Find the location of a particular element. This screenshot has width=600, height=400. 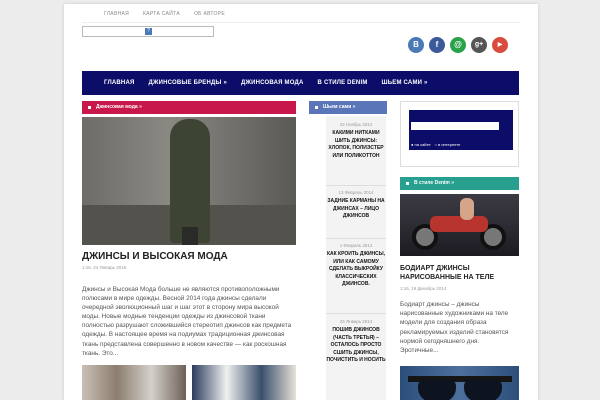

right-post-title: БОДИАРТ ДЖИНСЫ НАРИСОВАННЫЕ НА ТЕЛЕ is located at coordinates (459, 273).